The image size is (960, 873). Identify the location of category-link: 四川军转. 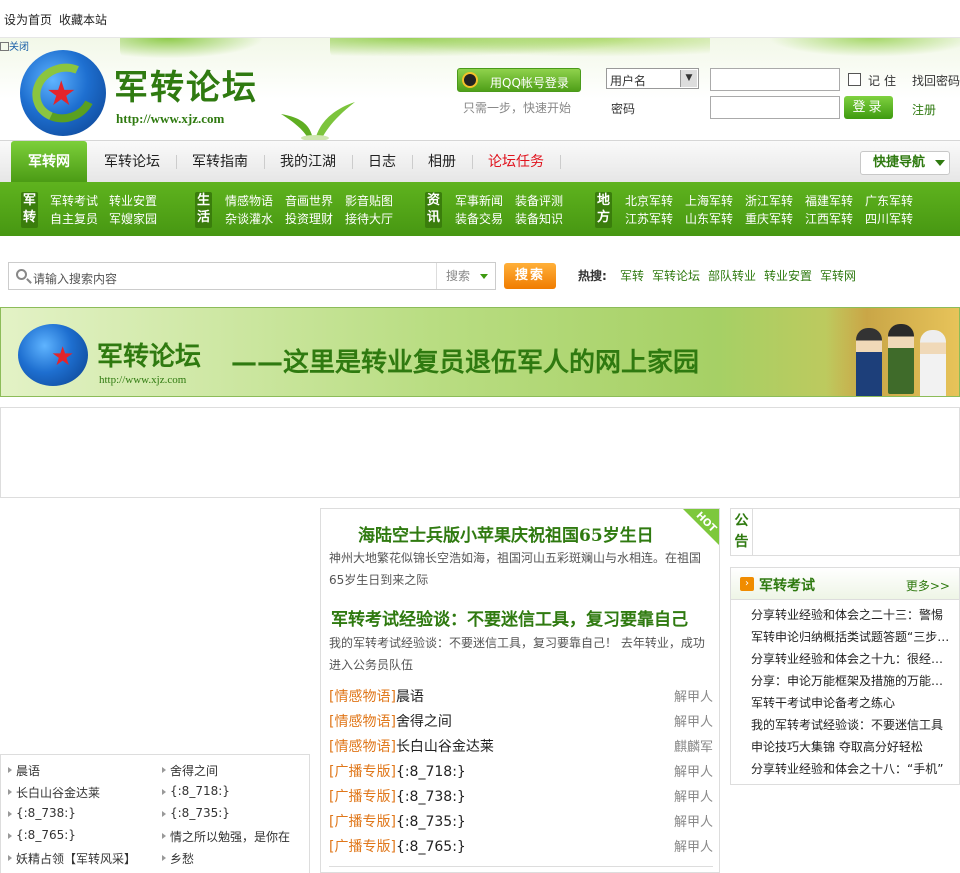
(889, 218).